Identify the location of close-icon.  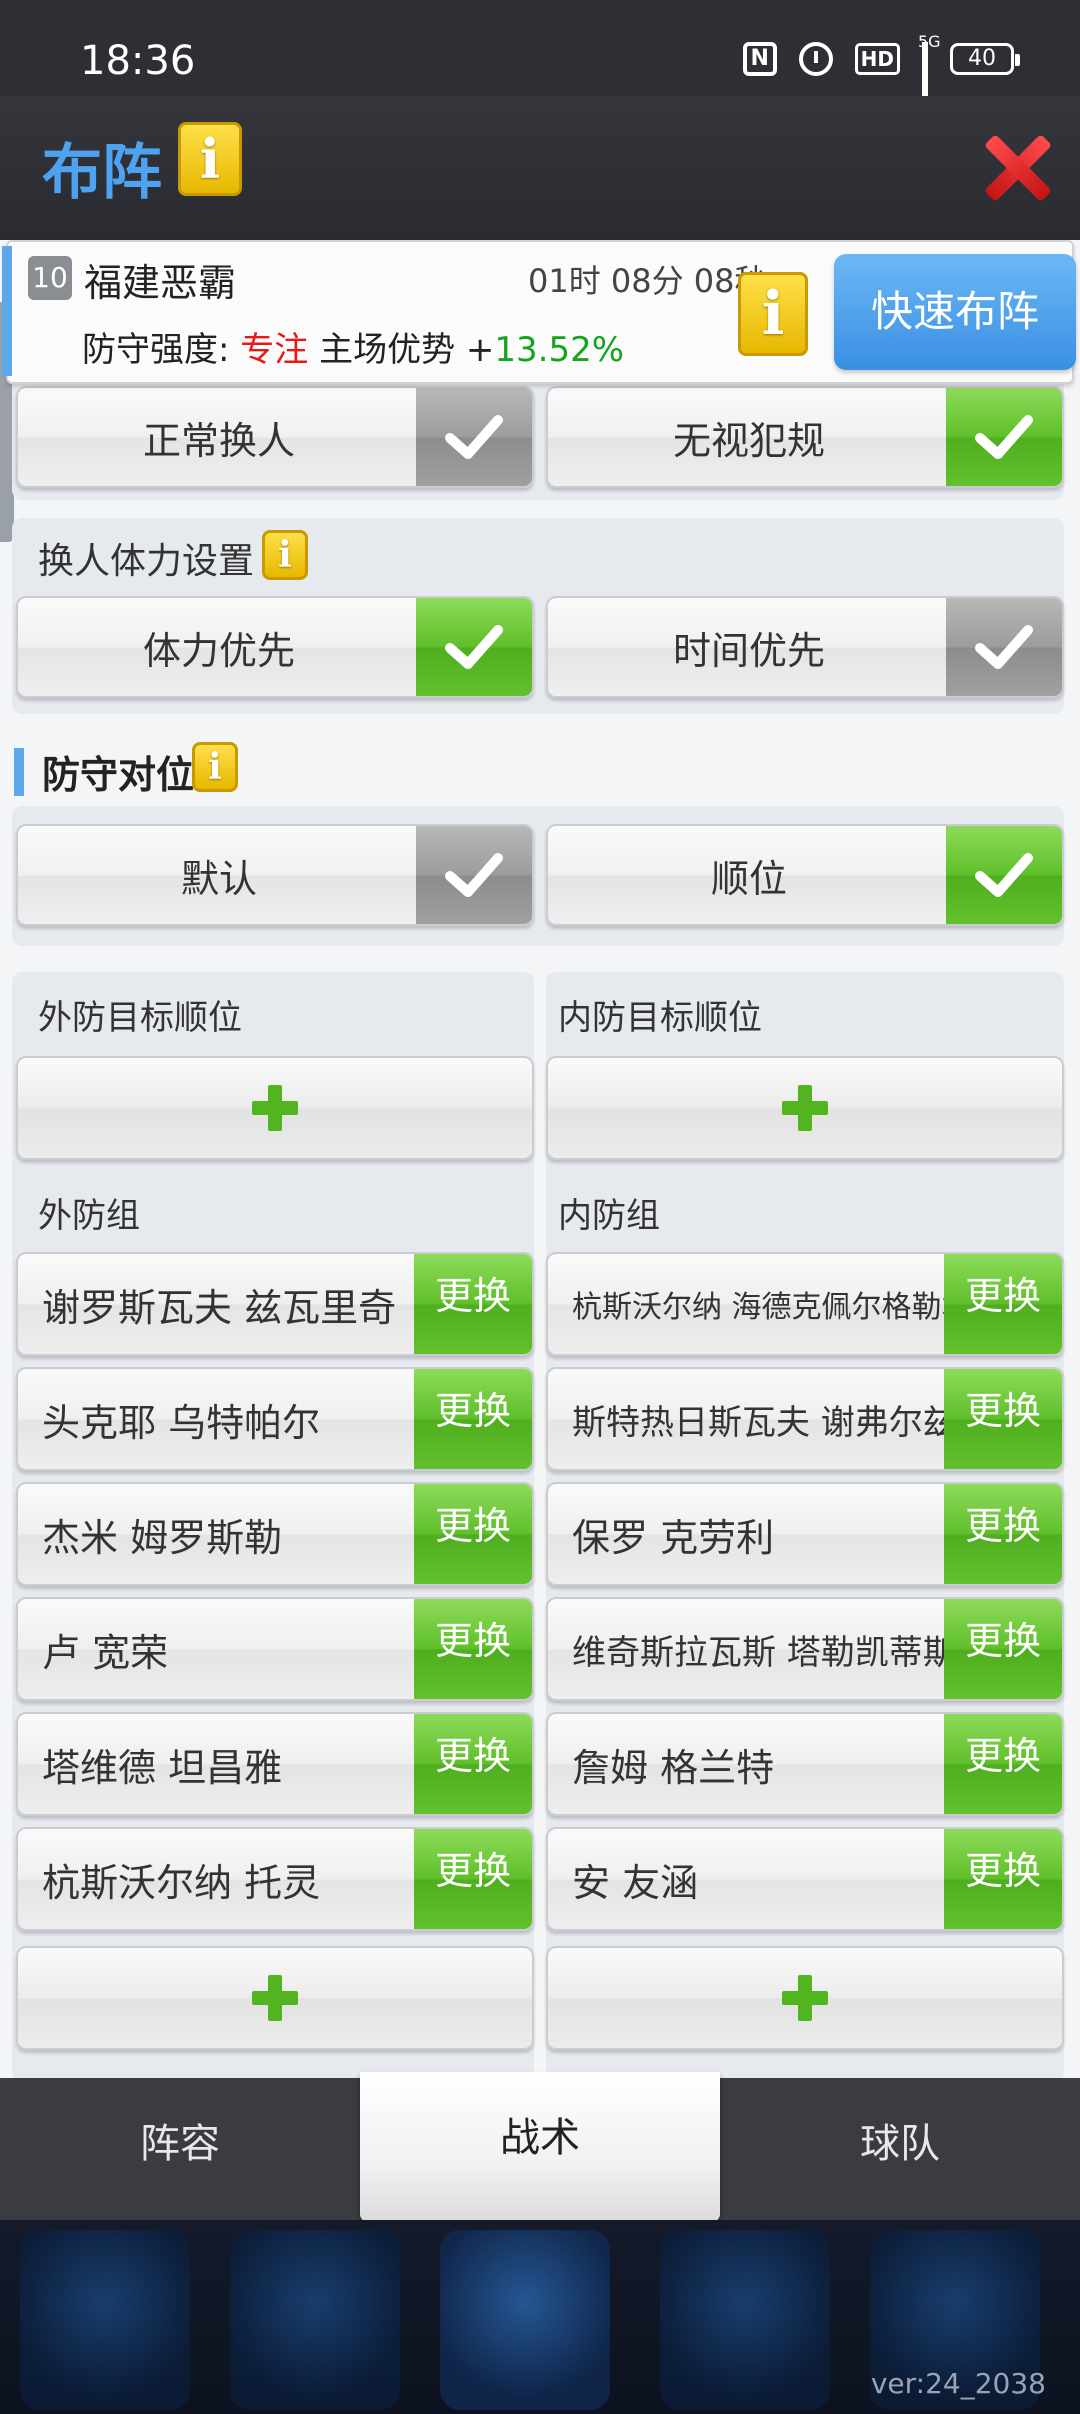
(1017, 167).